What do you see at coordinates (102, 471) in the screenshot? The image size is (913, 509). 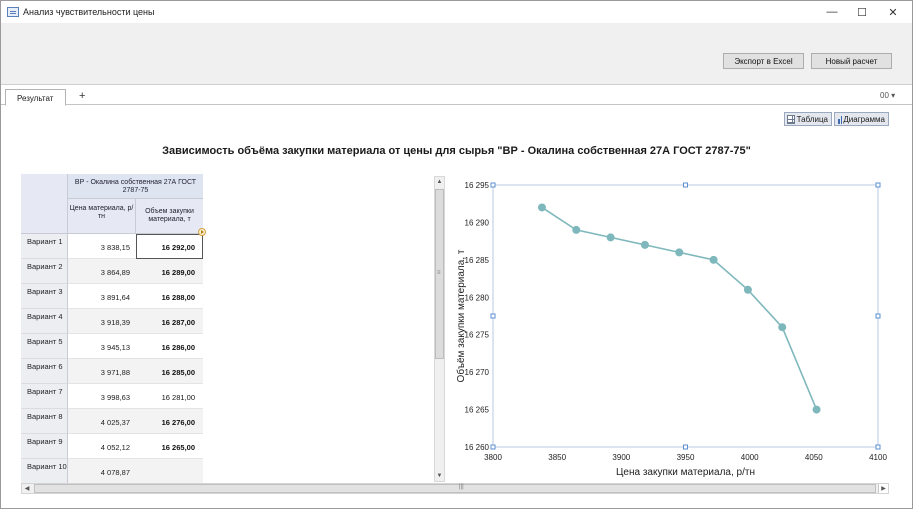 I see `price-cell: 4 078,87` at bounding box center [102, 471].